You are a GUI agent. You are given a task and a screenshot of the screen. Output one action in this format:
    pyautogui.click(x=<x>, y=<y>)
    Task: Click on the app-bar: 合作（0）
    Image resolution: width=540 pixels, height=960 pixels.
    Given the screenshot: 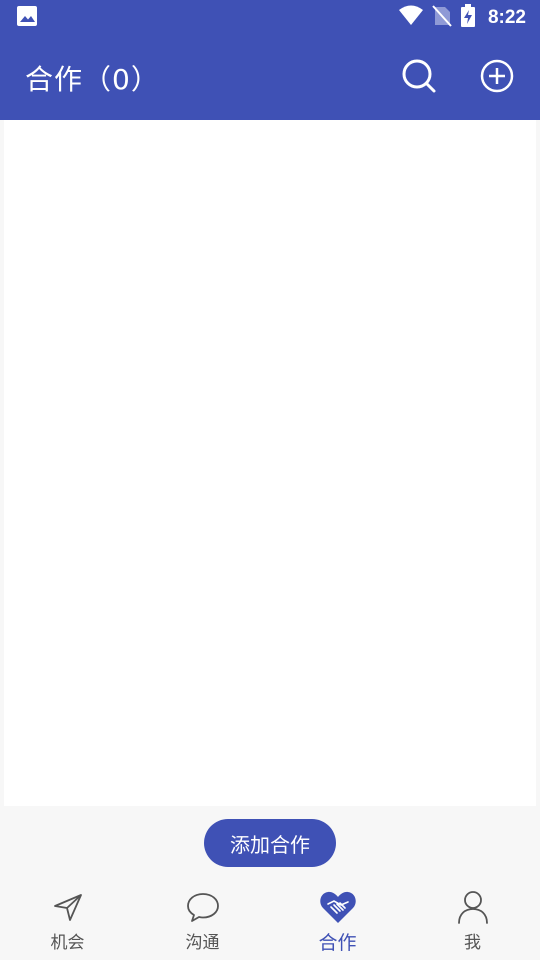 What is the action you would take?
    pyautogui.click(x=270, y=78)
    